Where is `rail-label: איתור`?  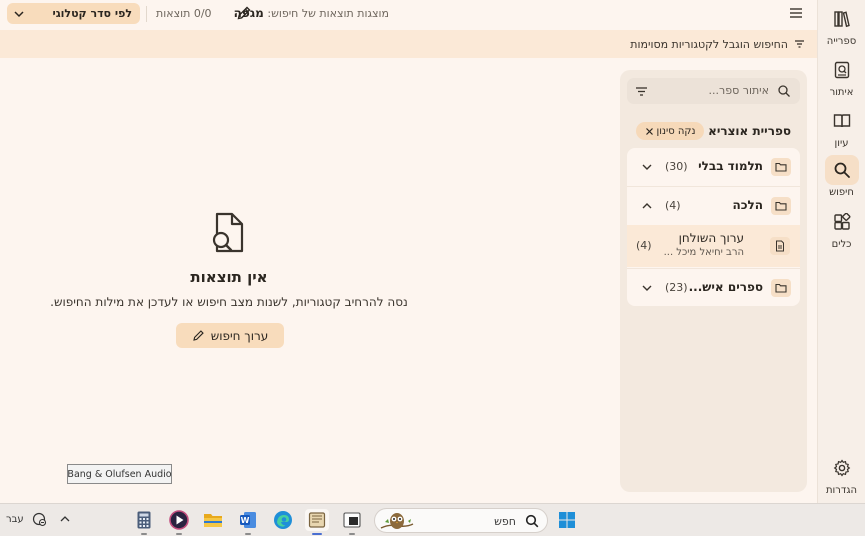
rail-label: איתור is located at coordinates (841, 92).